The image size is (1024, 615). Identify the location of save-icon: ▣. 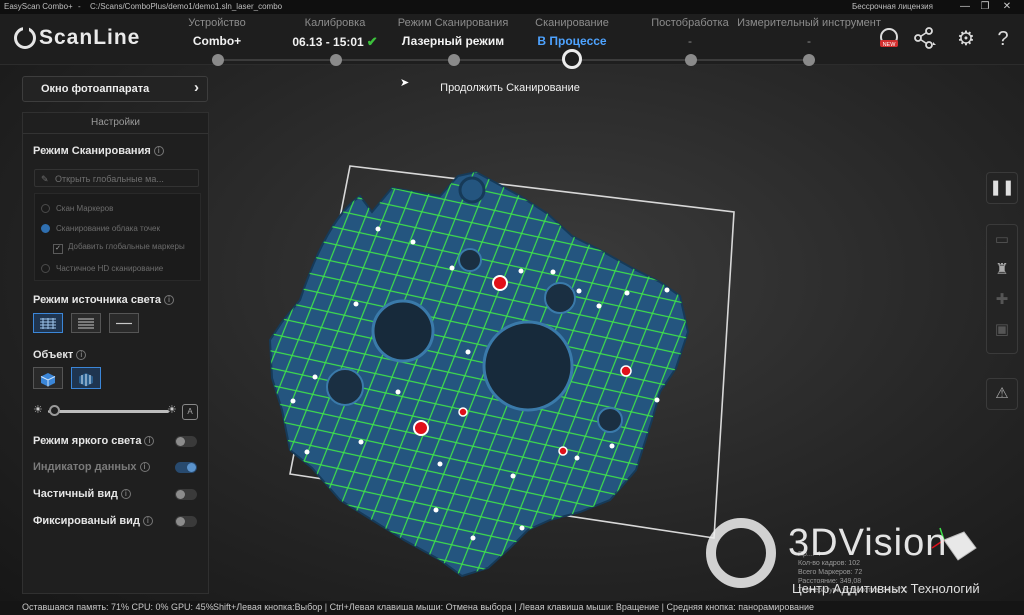
(1002, 330).